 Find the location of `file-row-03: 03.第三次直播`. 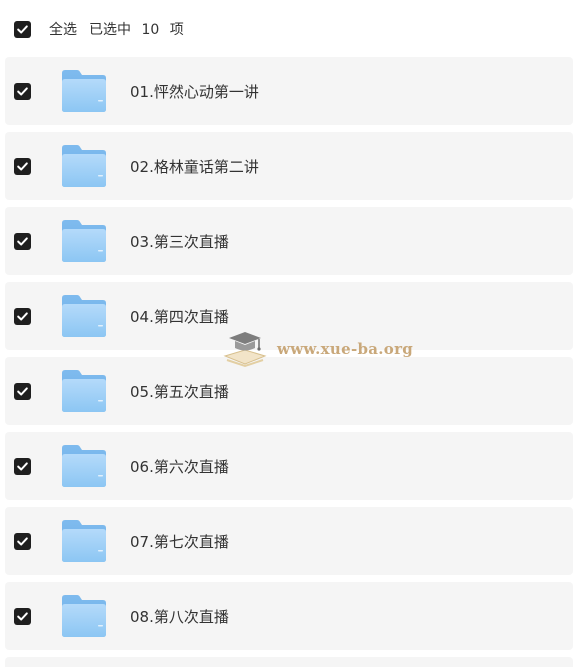

file-row-03: 03.第三次直播 is located at coordinates (289, 241).